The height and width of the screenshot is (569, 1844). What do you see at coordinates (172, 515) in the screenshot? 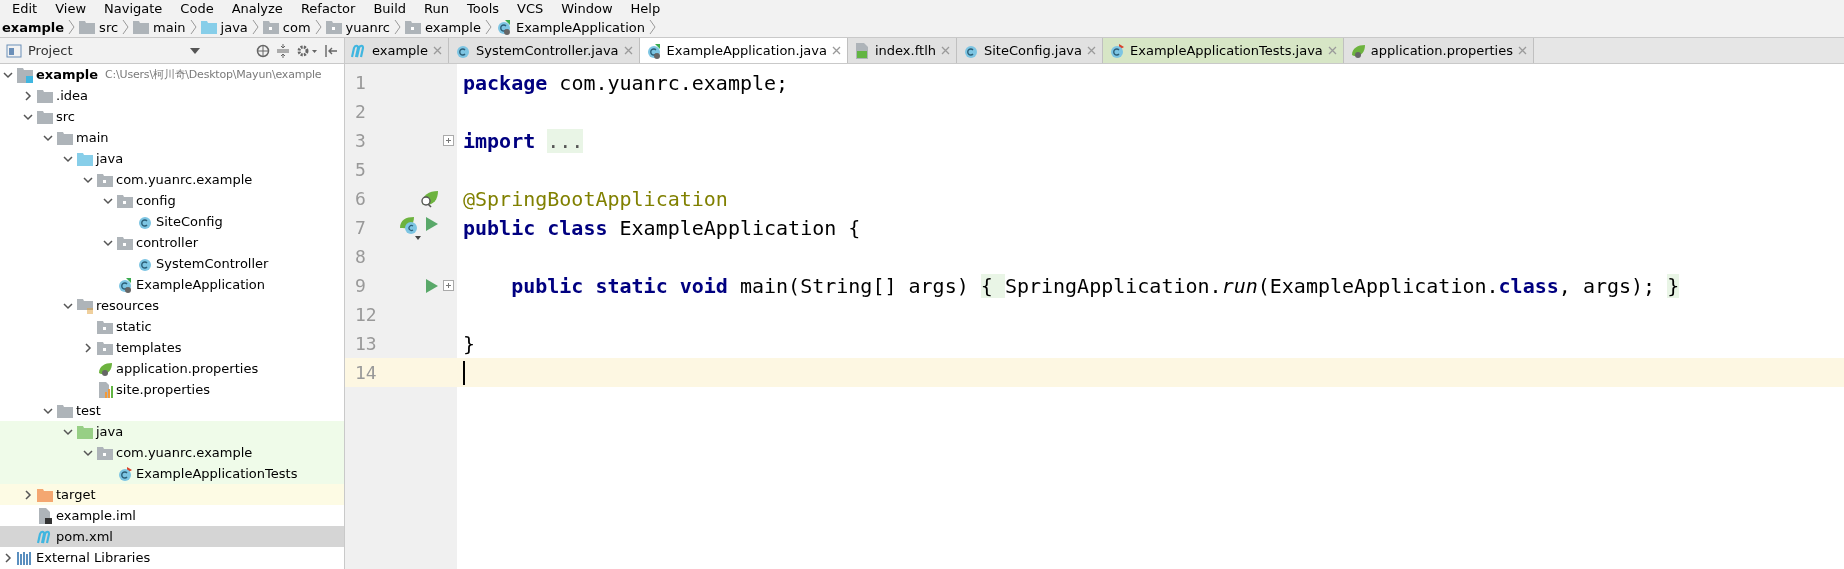
I see `tree-item: example.iml` at bounding box center [172, 515].